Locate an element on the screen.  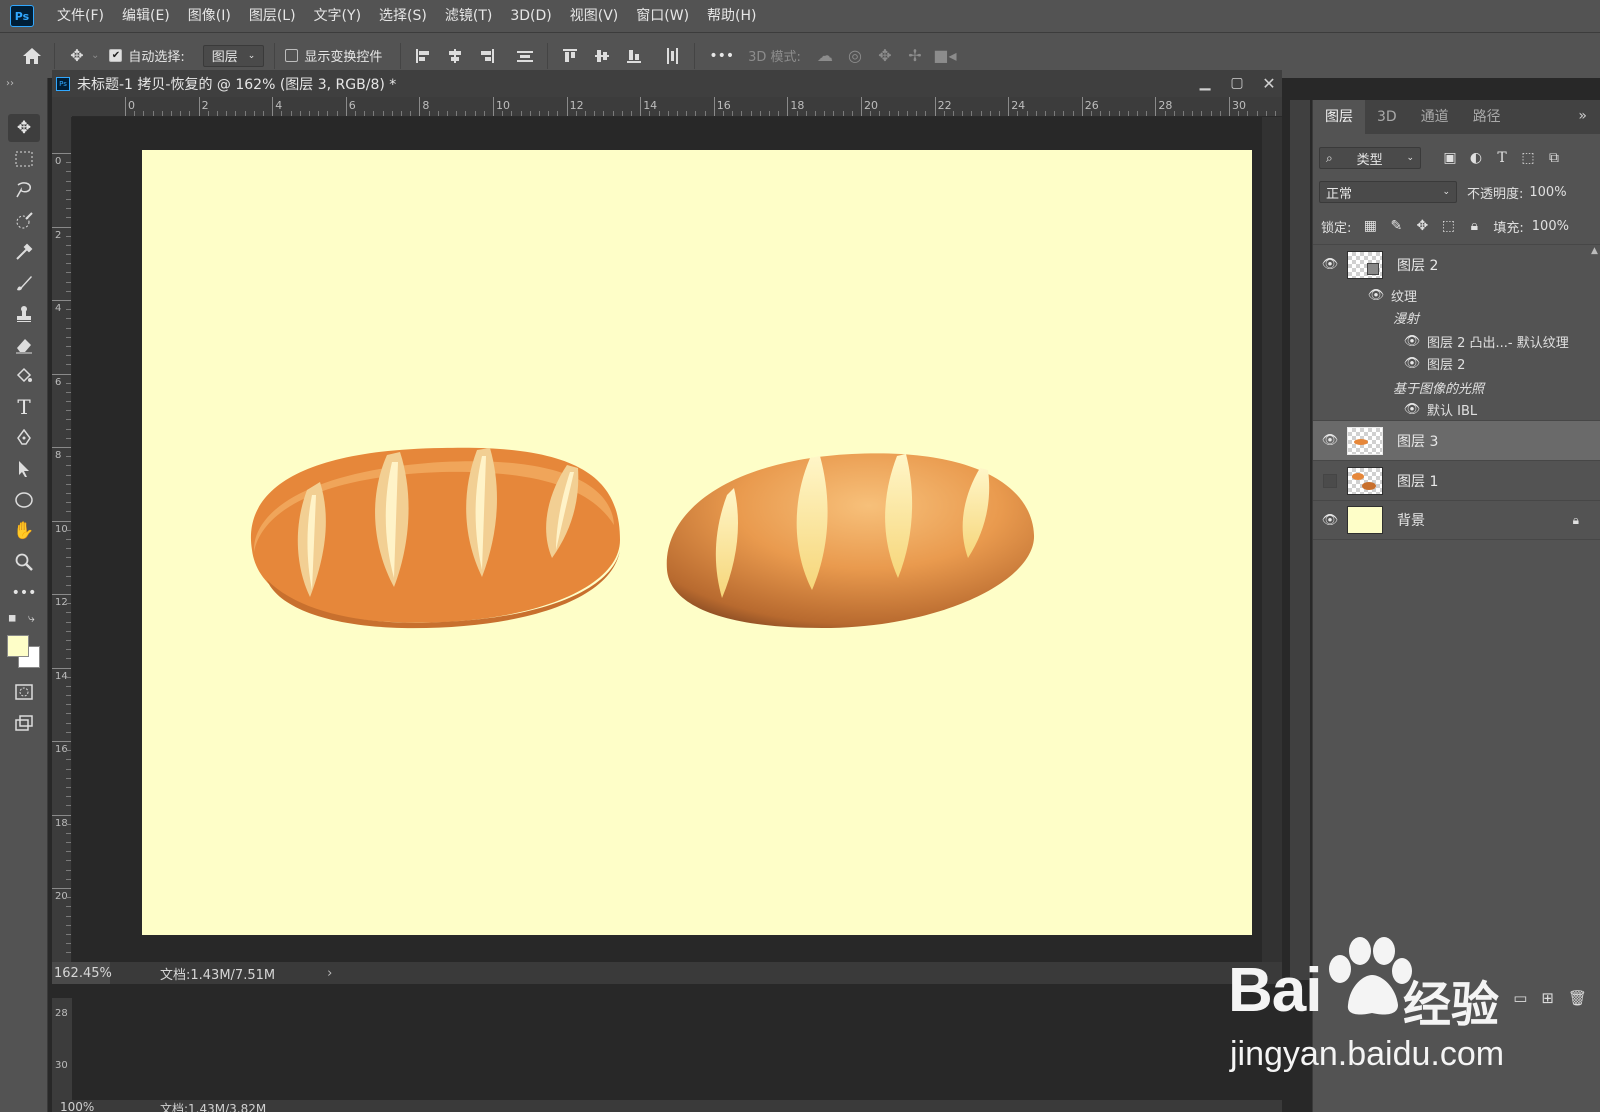
more-options-button: ••• is located at coordinates (721, 56).